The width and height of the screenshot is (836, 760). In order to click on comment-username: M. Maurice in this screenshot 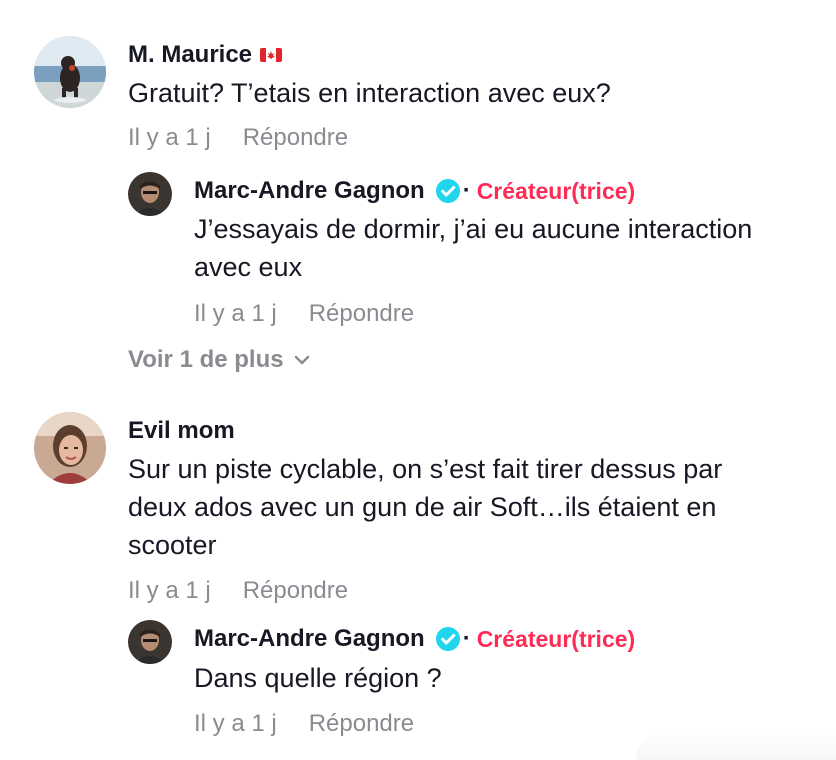, I will do `click(205, 55)`.